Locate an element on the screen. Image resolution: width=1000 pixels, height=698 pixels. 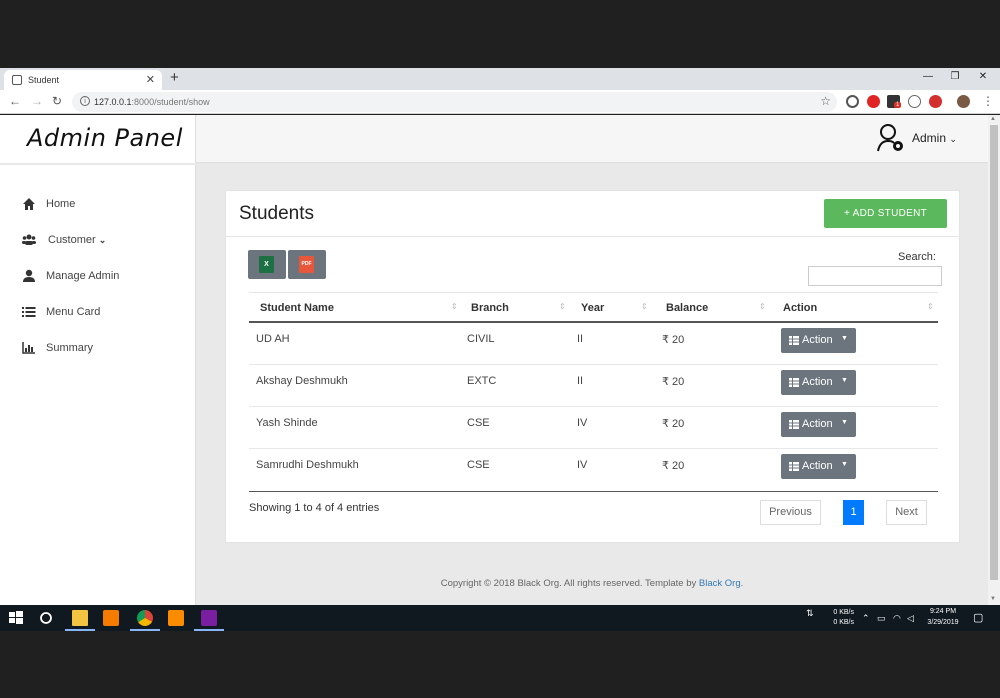
sidebar-item-label: Home is located at coordinates (61, 204).